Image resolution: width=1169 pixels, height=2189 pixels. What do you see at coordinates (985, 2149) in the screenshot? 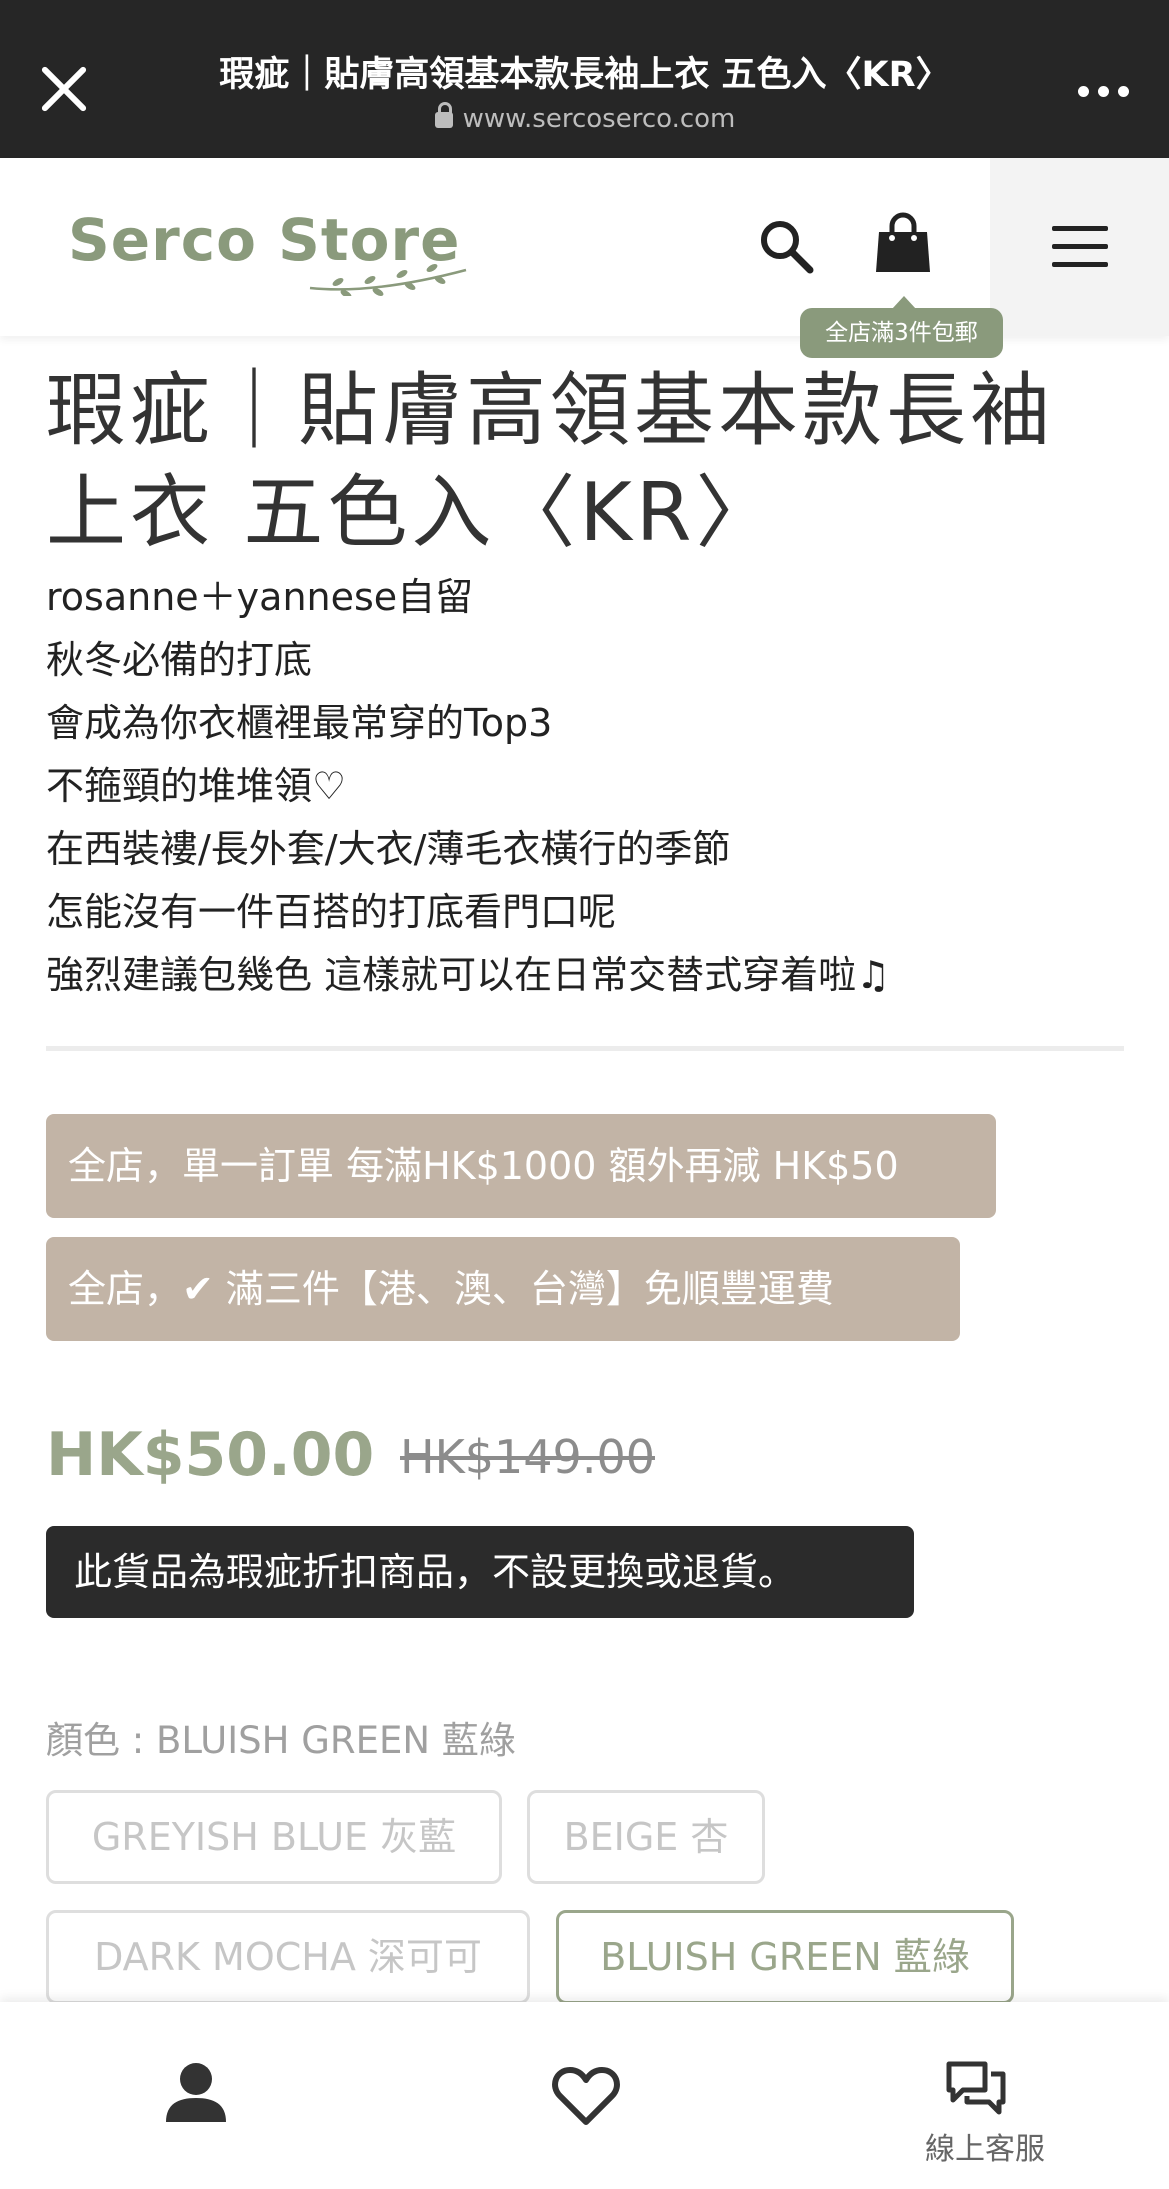
I see `online-support-label: 線上客服` at bounding box center [985, 2149].